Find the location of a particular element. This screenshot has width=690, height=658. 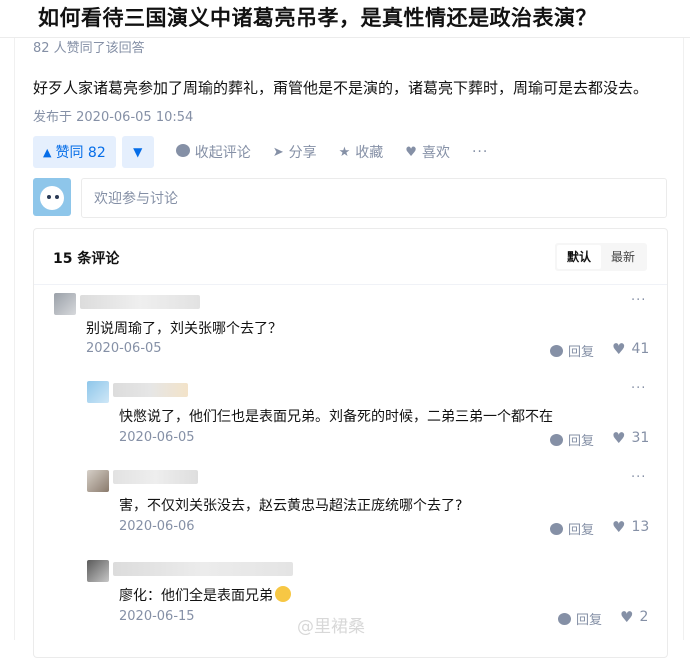

question-header: 如何看待三国演义中诸葛亮吊孝，是真性情还是政治表演？ is located at coordinates (345, 19).